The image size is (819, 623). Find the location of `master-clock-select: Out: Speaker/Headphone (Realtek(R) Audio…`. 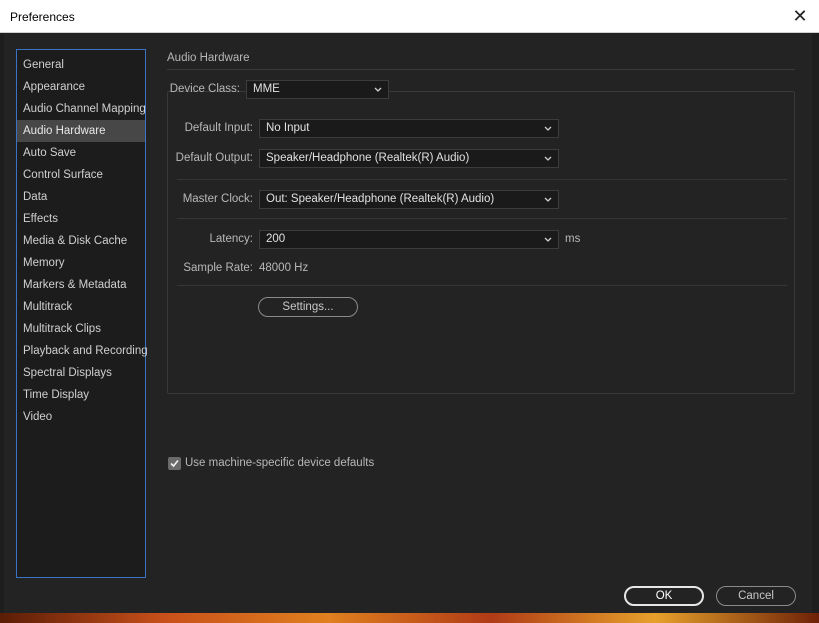

master-clock-select: Out: Speaker/Headphone (Realtek(R) Audio… is located at coordinates (409, 199).